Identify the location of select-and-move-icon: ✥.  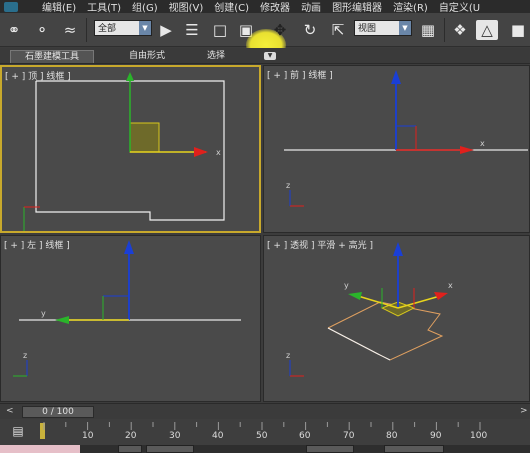
(280, 30).